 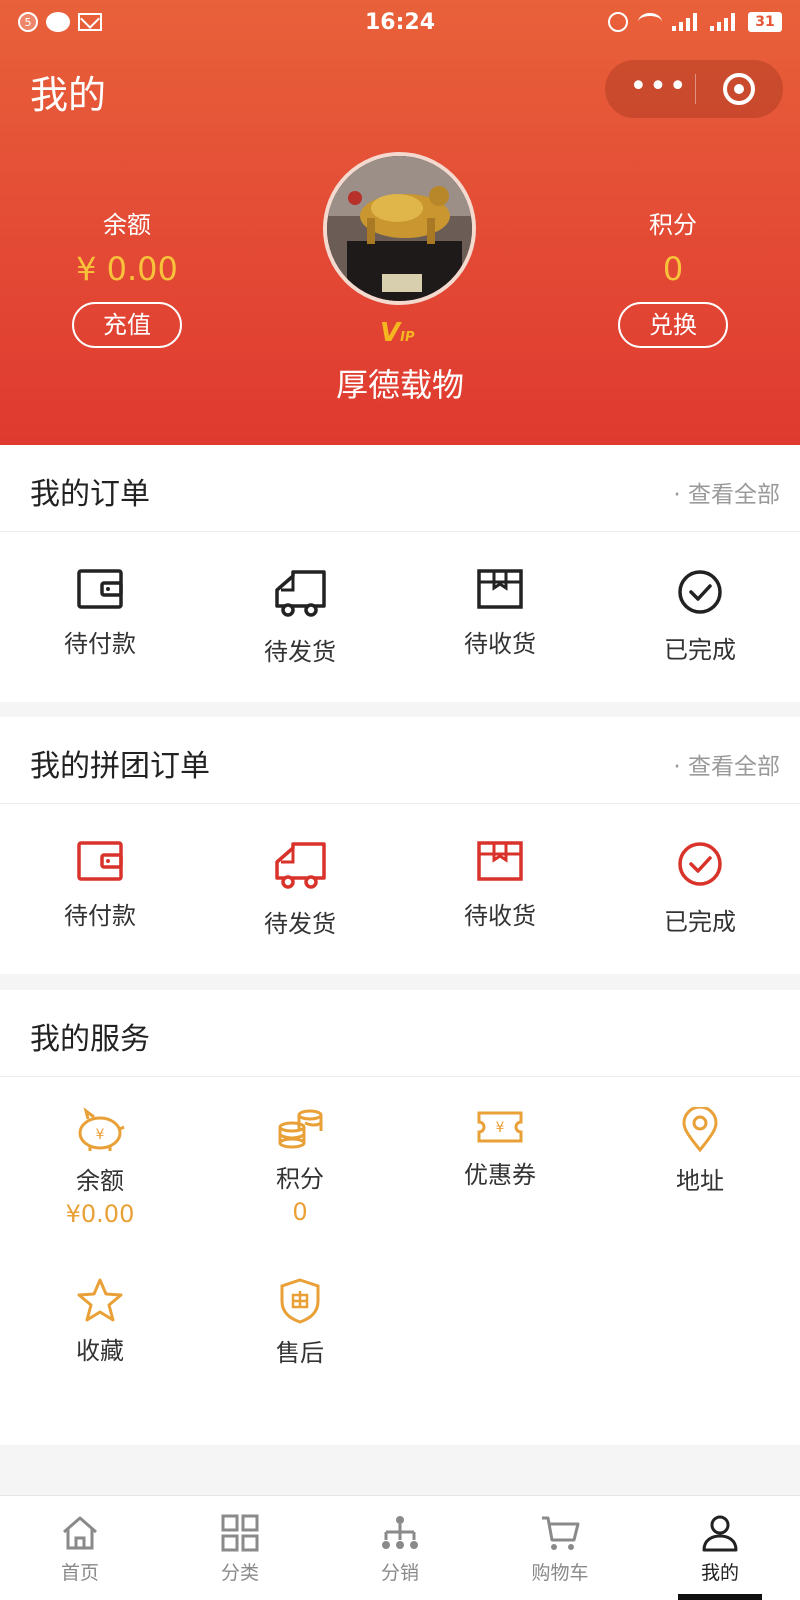 I want to click on home-icon, so click(x=80, y=1533).